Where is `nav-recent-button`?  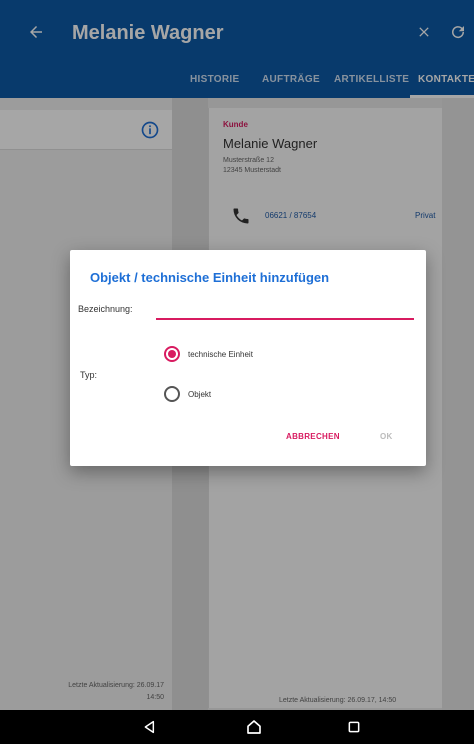 nav-recent-button is located at coordinates (354, 727).